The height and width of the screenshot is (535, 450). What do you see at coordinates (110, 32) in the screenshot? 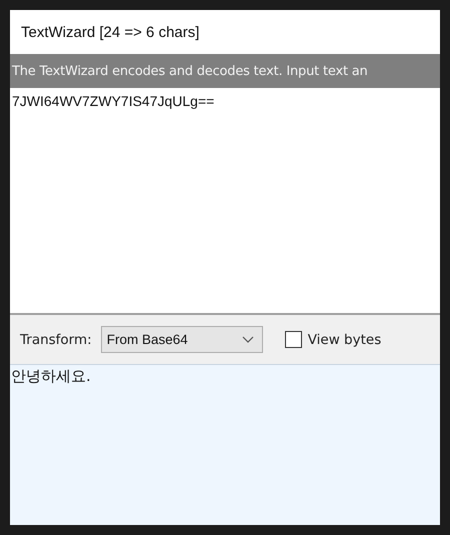
I see `window-title: TextWizard [24 => 6 chars]` at bounding box center [110, 32].